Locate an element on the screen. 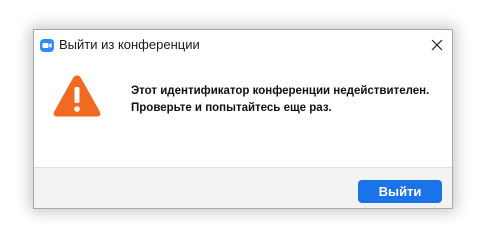 Image resolution: width=484 pixels, height=240 pixels. dialog-footer: Выйти is located at coordinates (243, 187).